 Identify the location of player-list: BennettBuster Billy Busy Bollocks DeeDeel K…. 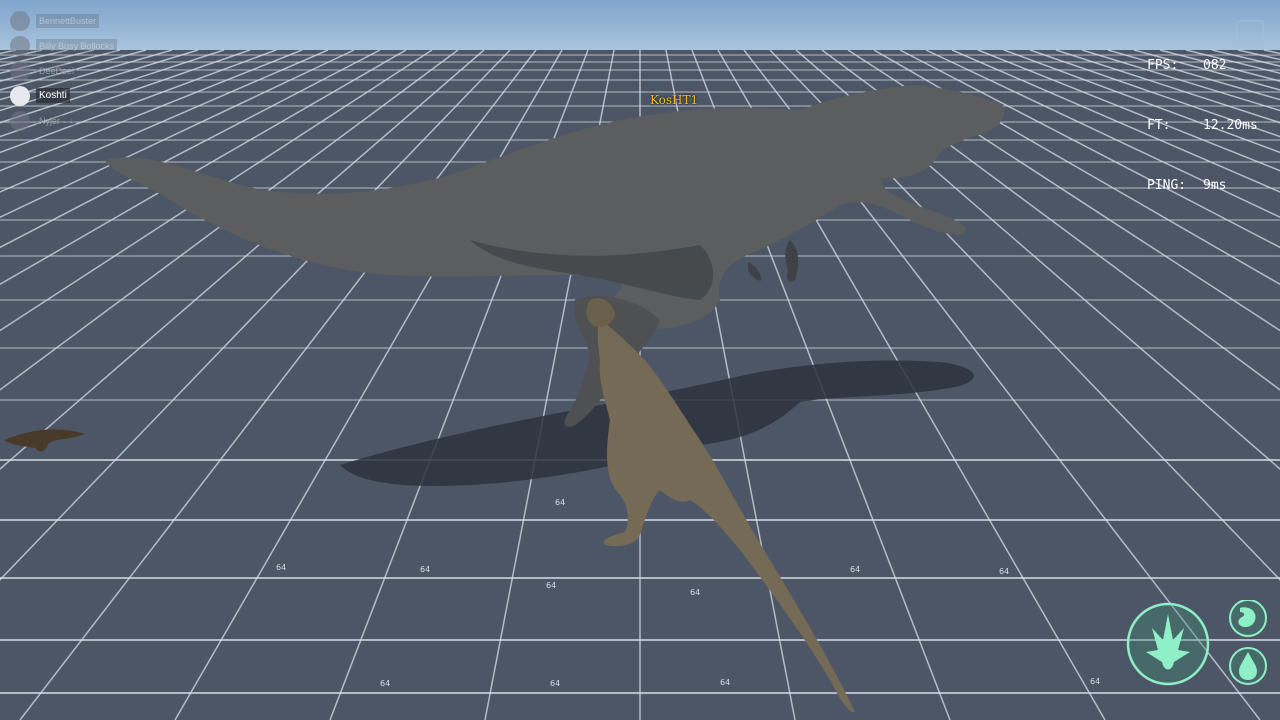
(64, 70).